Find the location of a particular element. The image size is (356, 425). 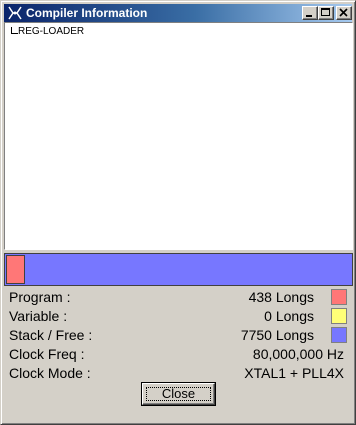

title-bar: Compiler Information is located at coordinates (178, 13).